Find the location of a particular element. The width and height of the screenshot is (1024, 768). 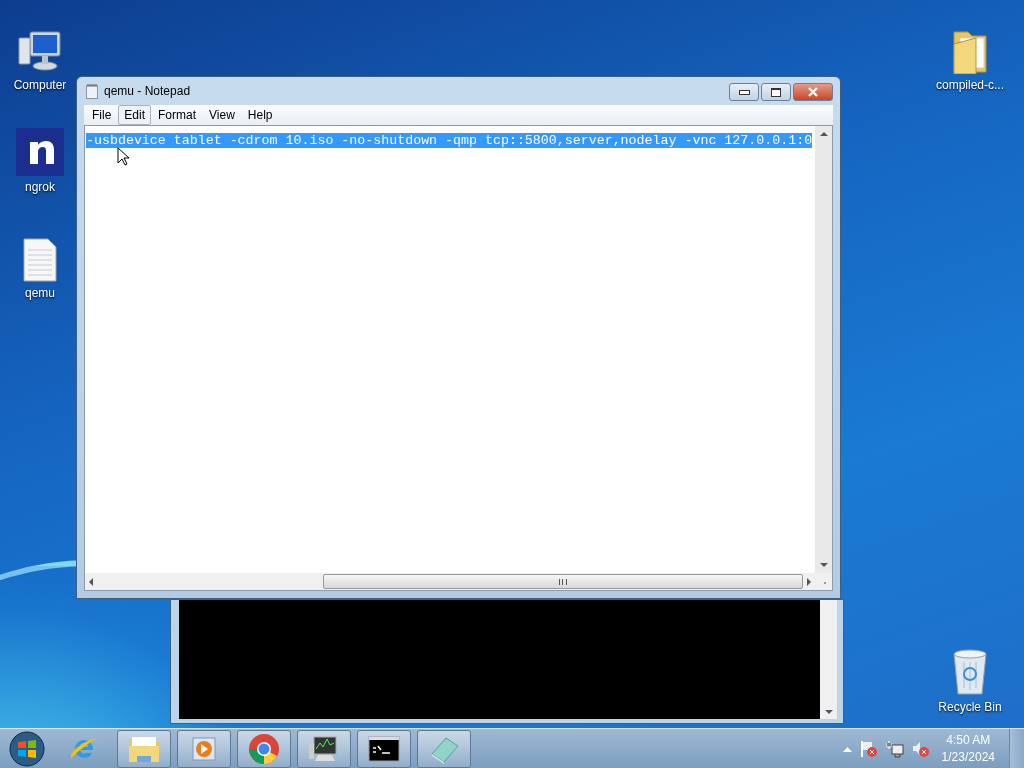

menu-item: View is located at coordinates (222, 115).